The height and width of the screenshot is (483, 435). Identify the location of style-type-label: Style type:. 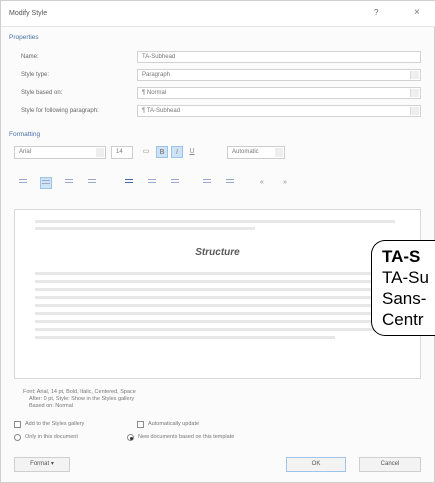
(35, 75).